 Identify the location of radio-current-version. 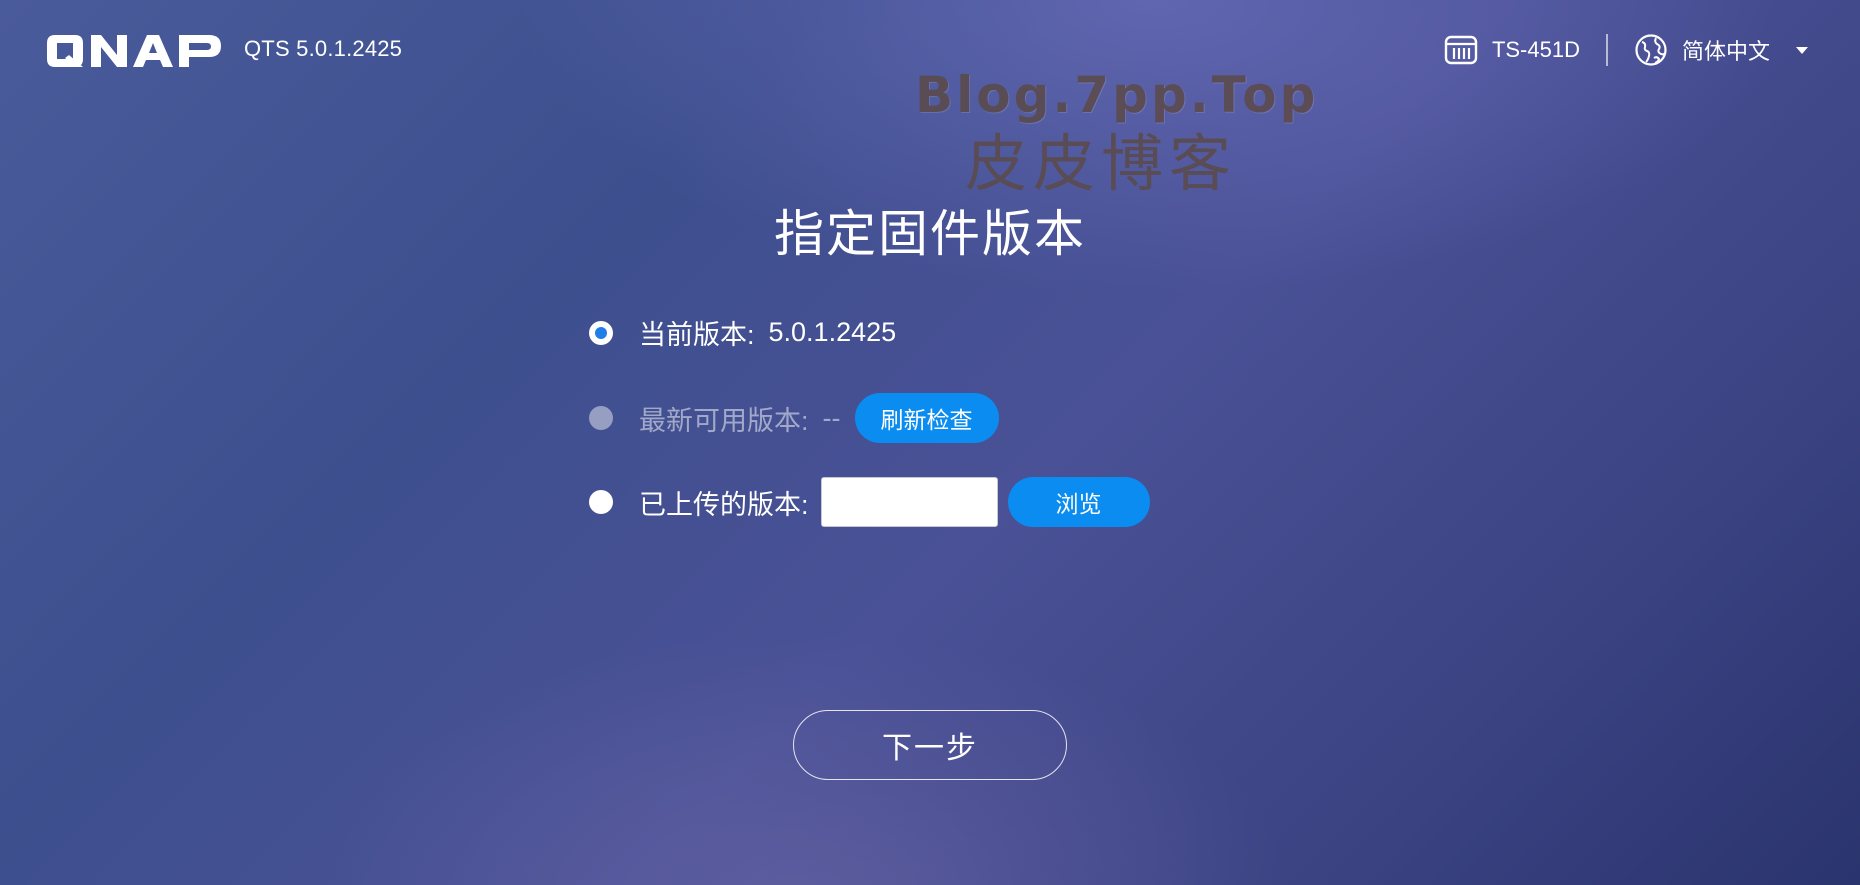
(601, 332).